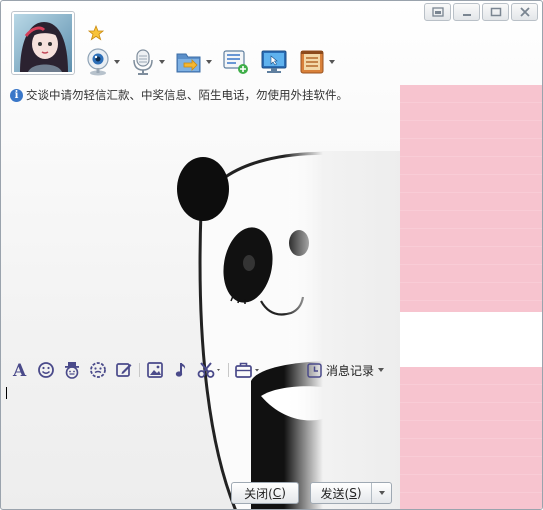 The height and width of the screenshot is (510, 543). What do you see at coordinates (335, 493) in the screenshot?
I see `send-button-label: 发送(` at bounding box center [335, 493].